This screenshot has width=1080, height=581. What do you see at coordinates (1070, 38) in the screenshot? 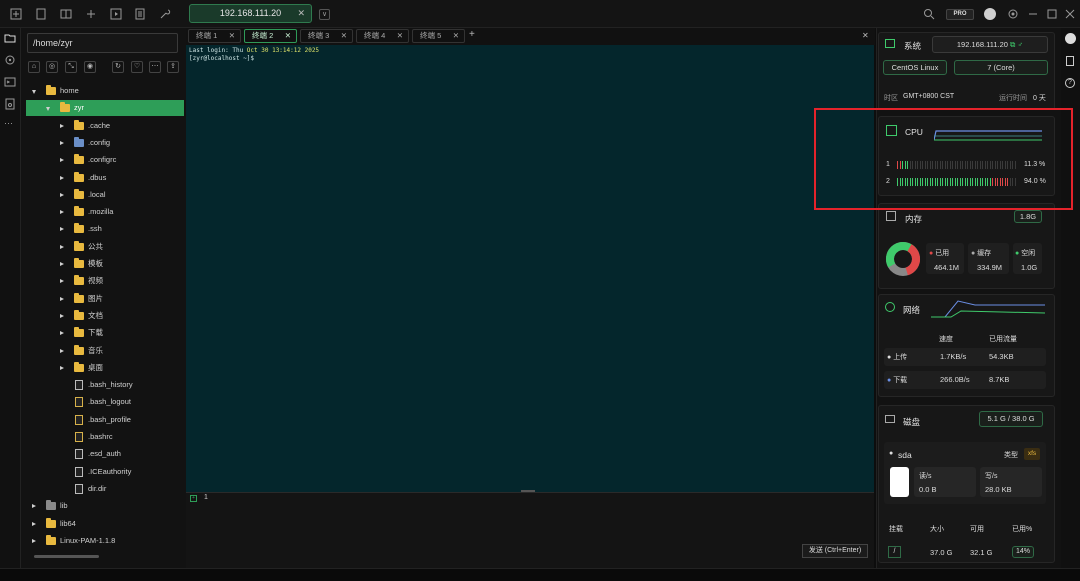
I see `avatar-icon` at bounding box center [1070, 38].